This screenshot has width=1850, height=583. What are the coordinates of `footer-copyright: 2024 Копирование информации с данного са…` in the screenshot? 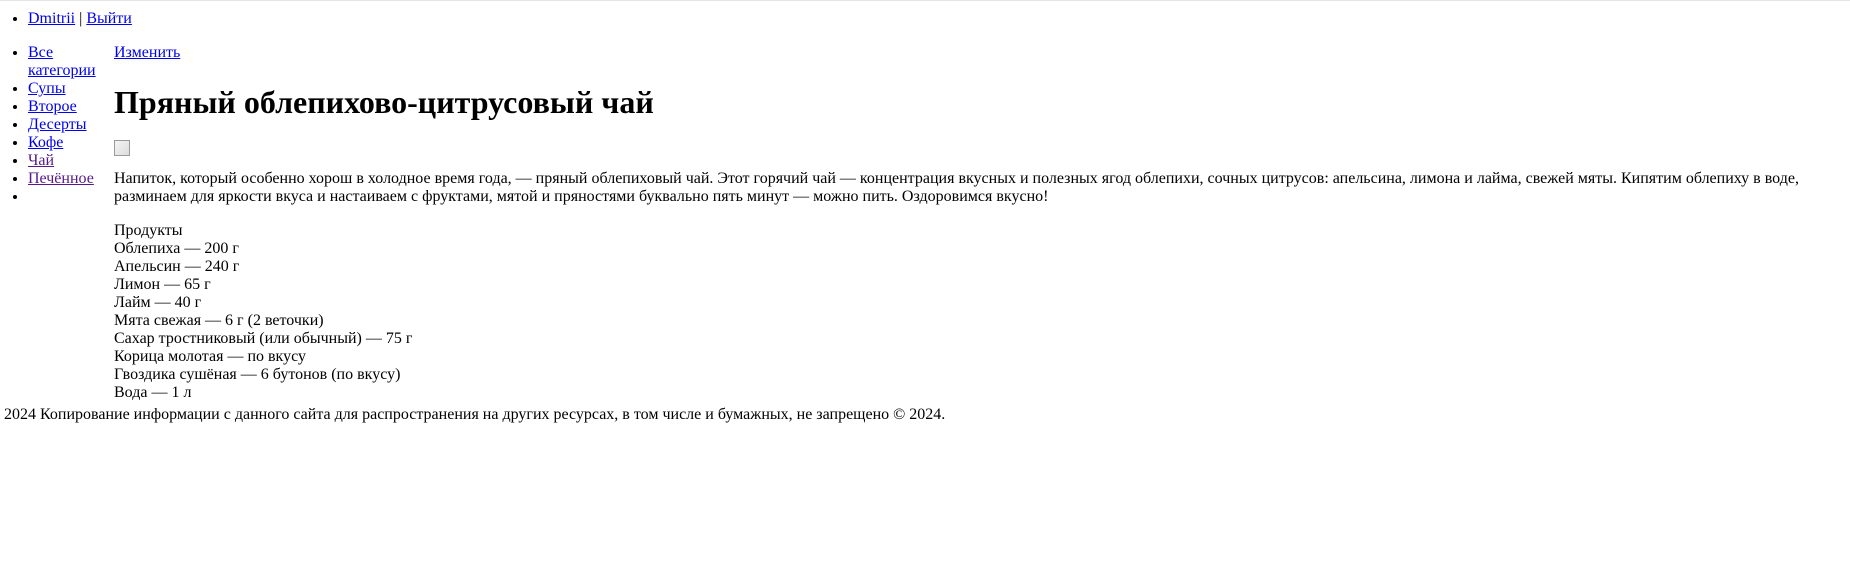 It's located at (475, 414).